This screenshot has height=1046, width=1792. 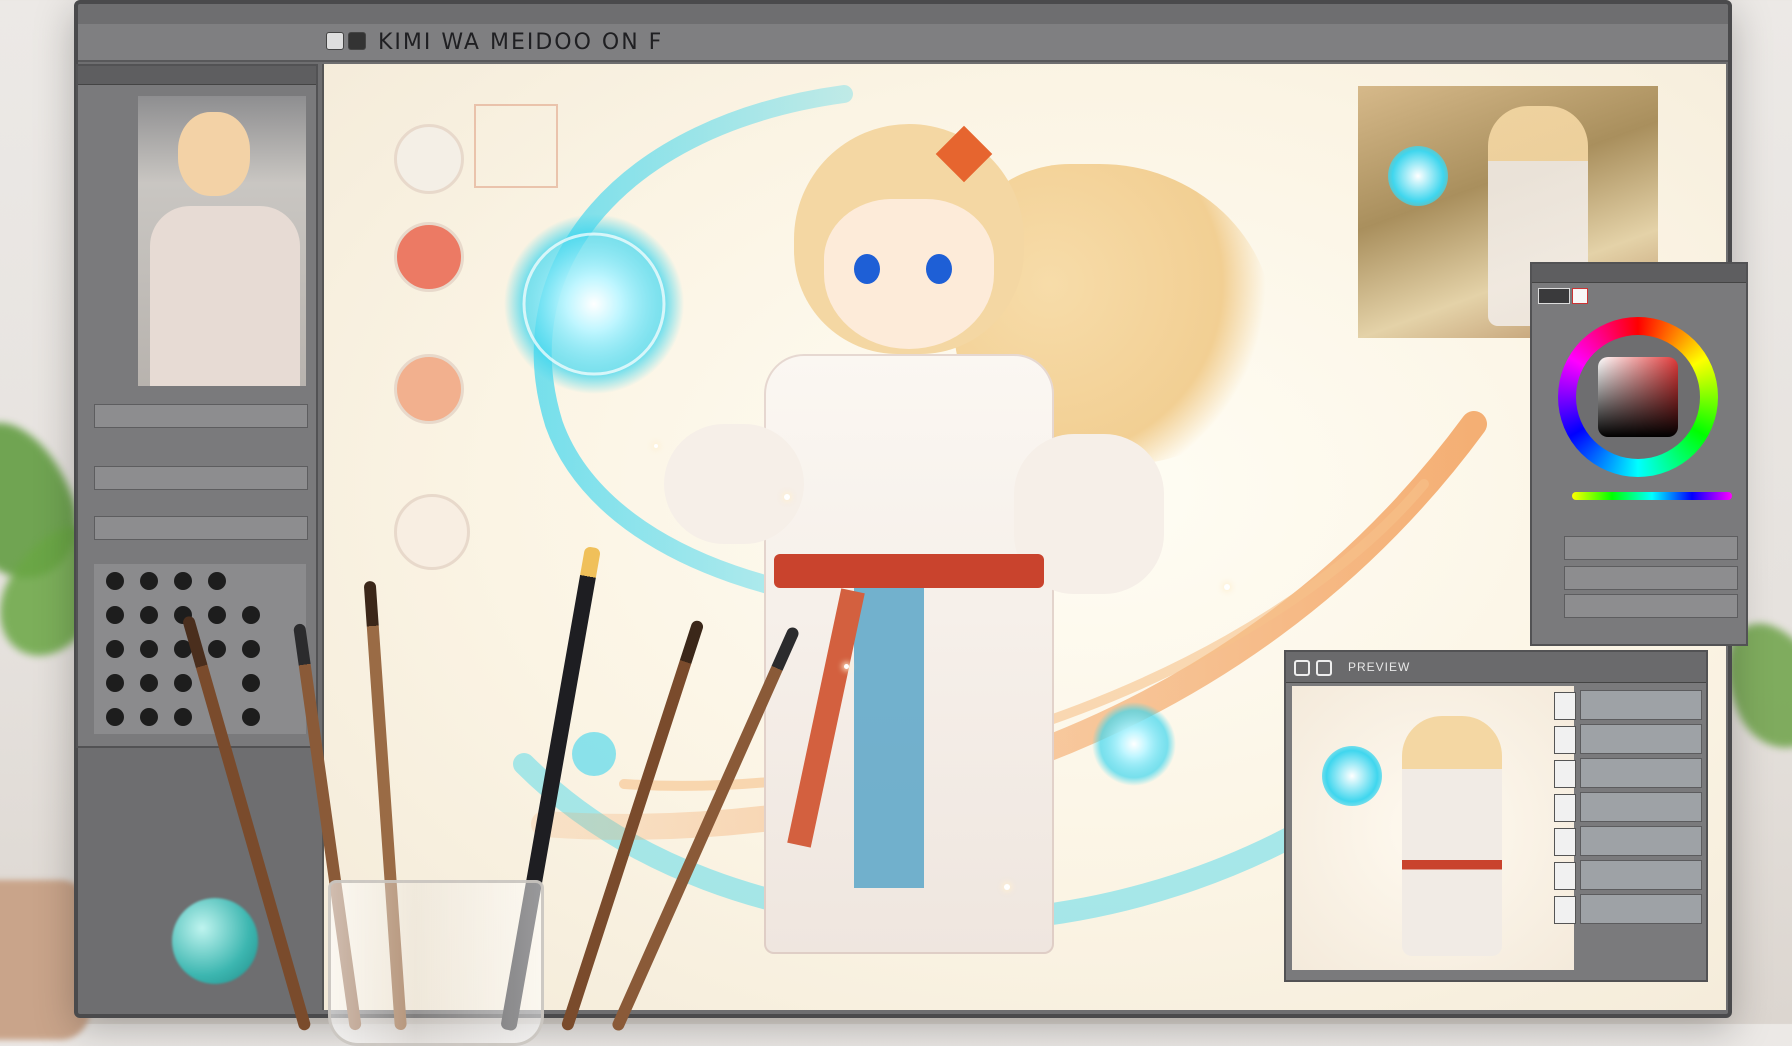 I want to click on close-icon, so click(x=1580, y=296).